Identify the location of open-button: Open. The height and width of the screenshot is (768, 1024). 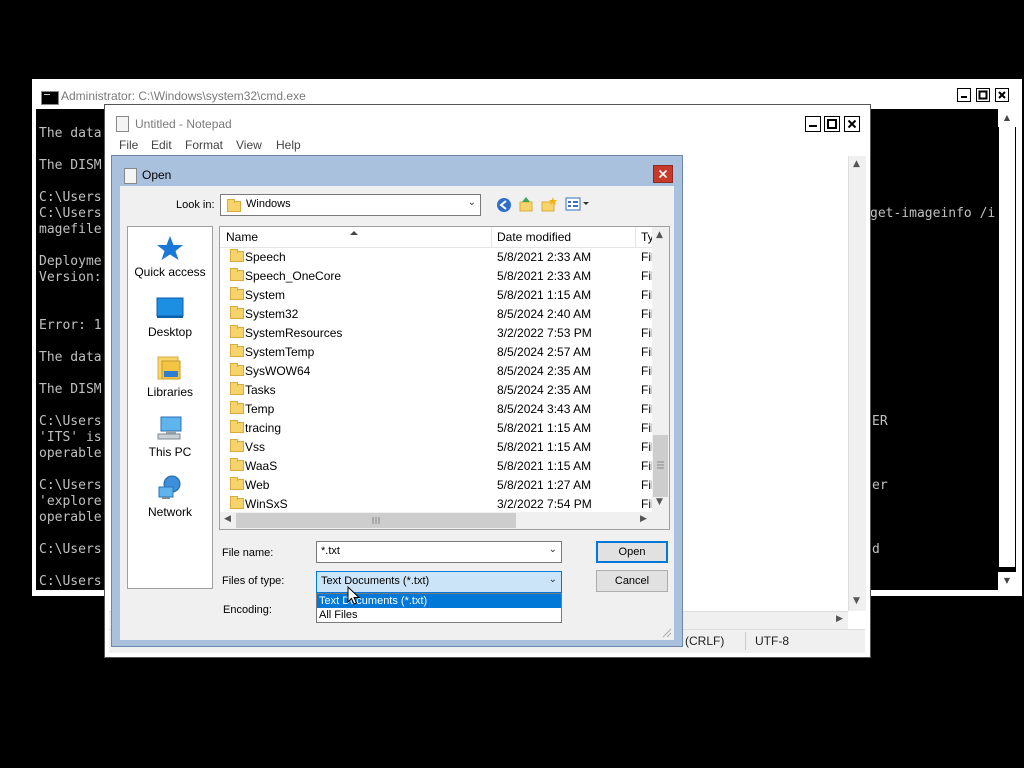
(632, 552).